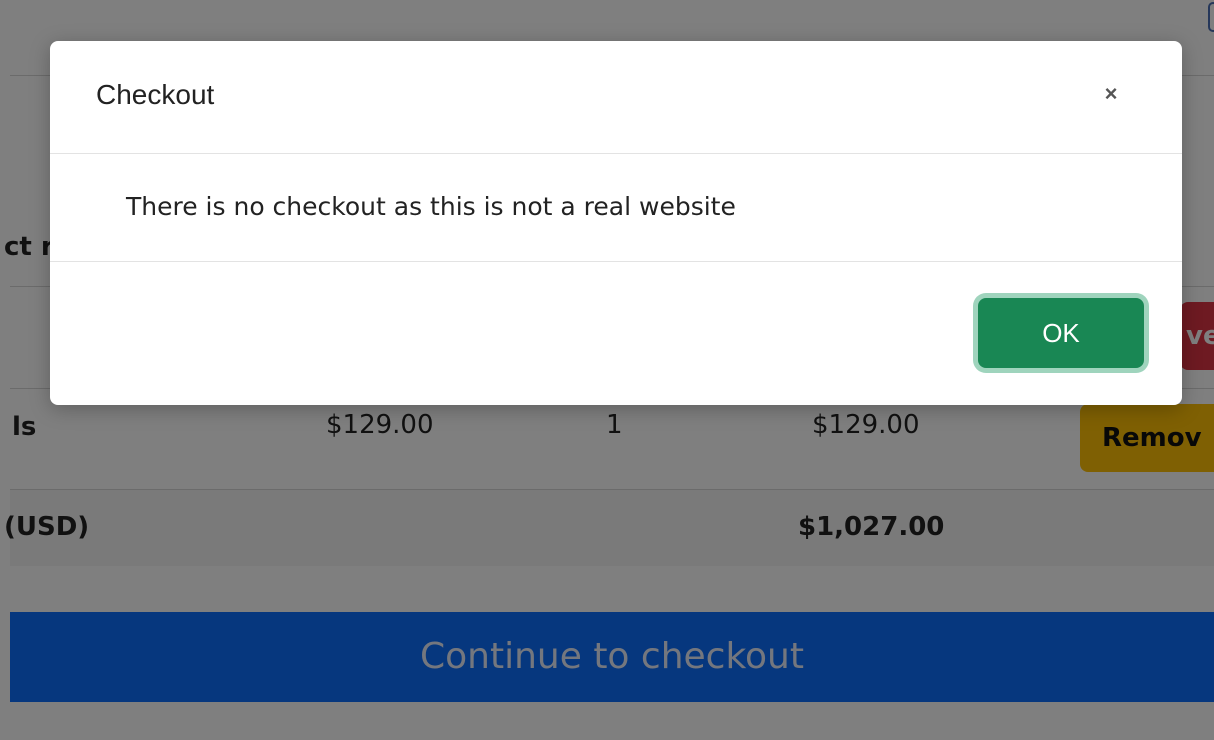 This screenshot has width=1214, height=740. I want to click on modal-title: Checkout, so click(155, 94).